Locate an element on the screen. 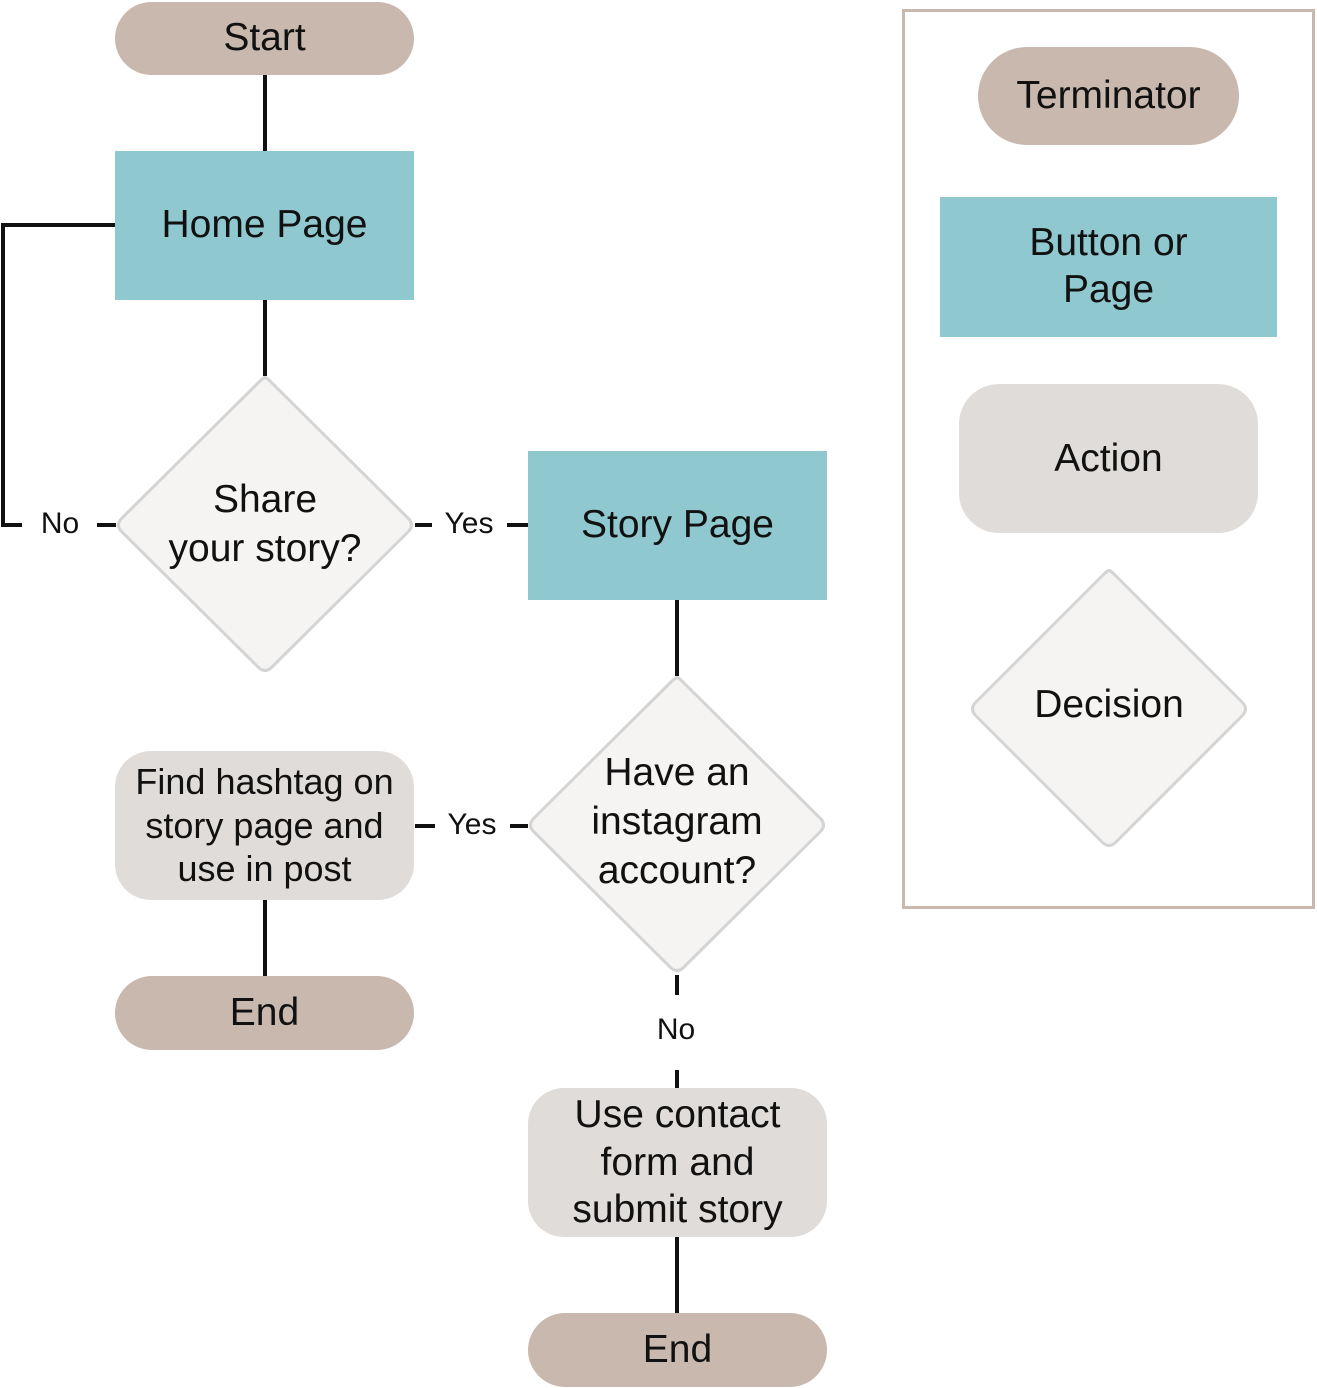 The width and height of the screenshot is (1317, 1388). share-no-label: No is located at coordinates (60, 523).